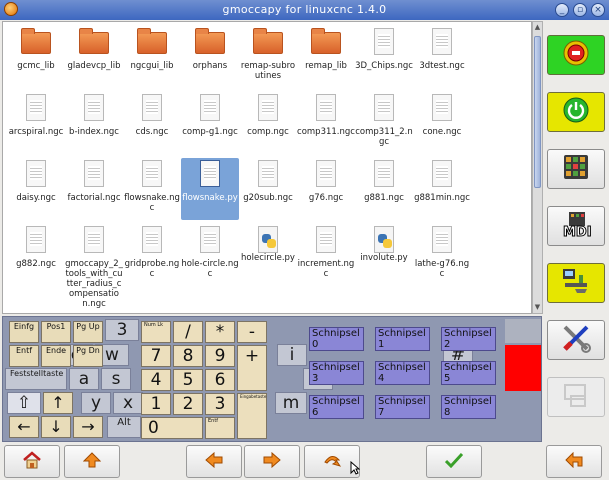 The height and width of the screenshot is (480, 609). Describe the element at coordinates (576, 397) in the screenshot. I see `user-tabs-button` at that location.